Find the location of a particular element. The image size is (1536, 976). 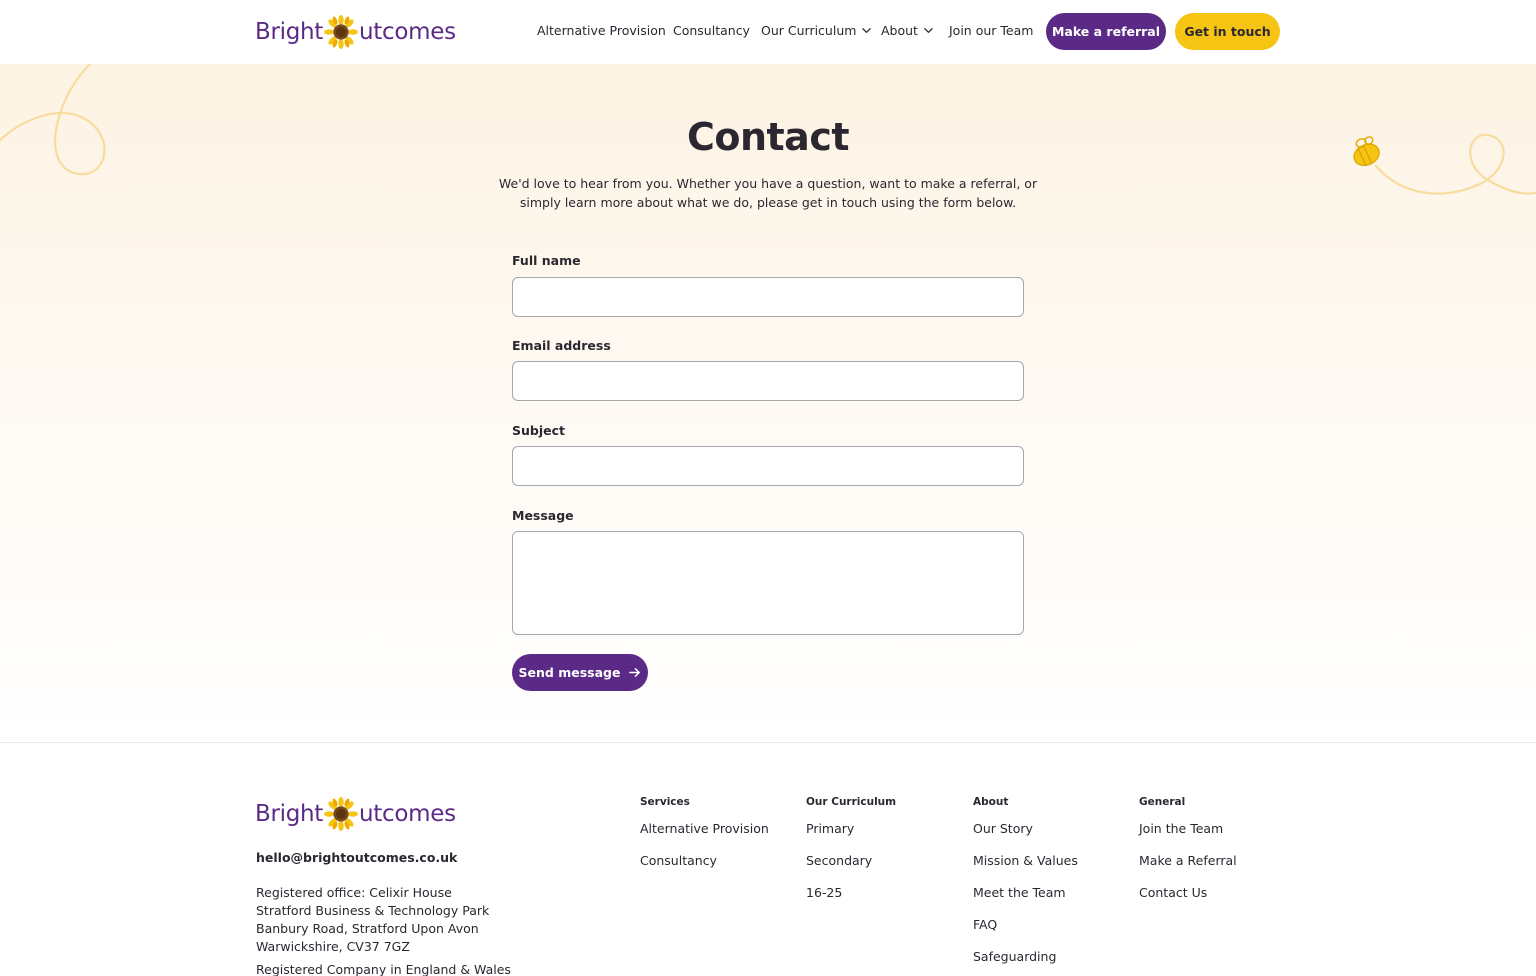

footer-logo: Bright utcomes is located at coordinates (355, 814).